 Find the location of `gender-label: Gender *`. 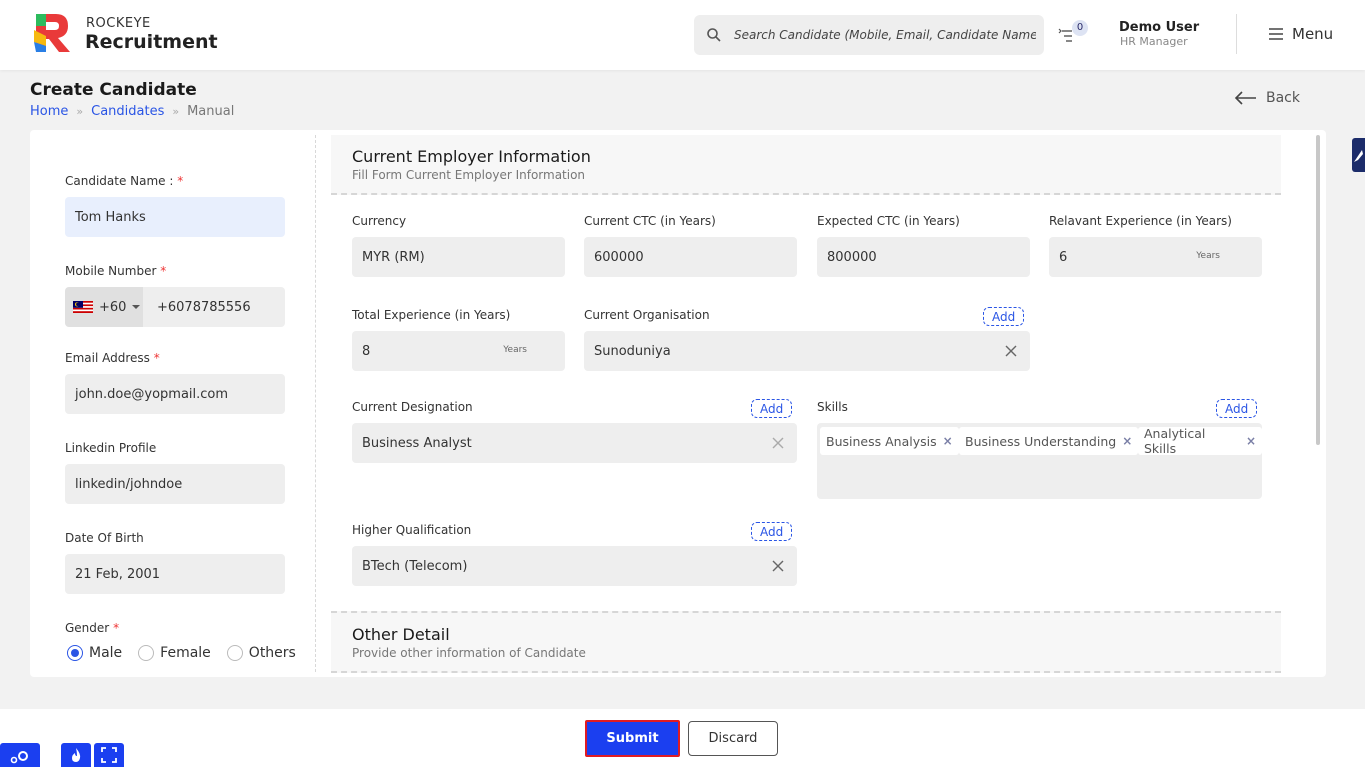

gender-label: Gender * is located at coordinates (92, 628).